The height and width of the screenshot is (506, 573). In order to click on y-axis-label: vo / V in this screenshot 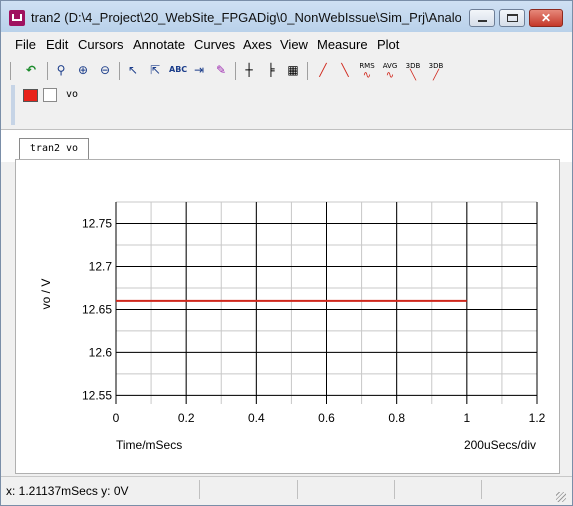, I will do `click(46, 294)`.